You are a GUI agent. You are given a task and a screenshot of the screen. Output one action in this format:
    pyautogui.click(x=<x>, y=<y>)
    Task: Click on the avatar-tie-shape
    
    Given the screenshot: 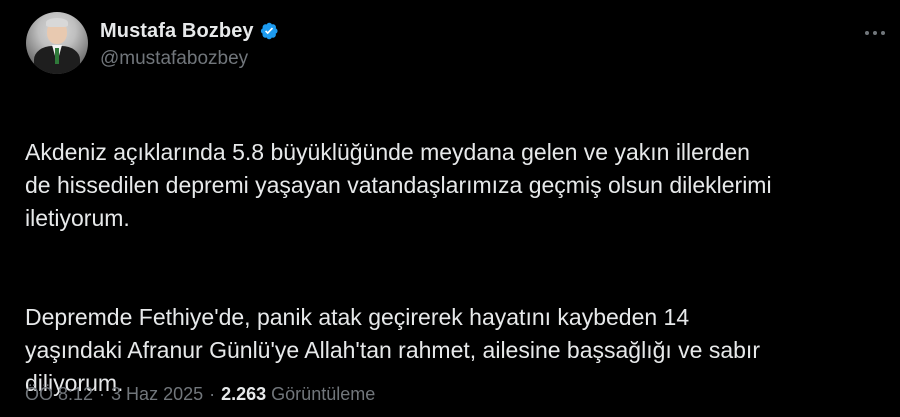 What is the action you would take?
    pyautogui.click(x=57, y=56)
    